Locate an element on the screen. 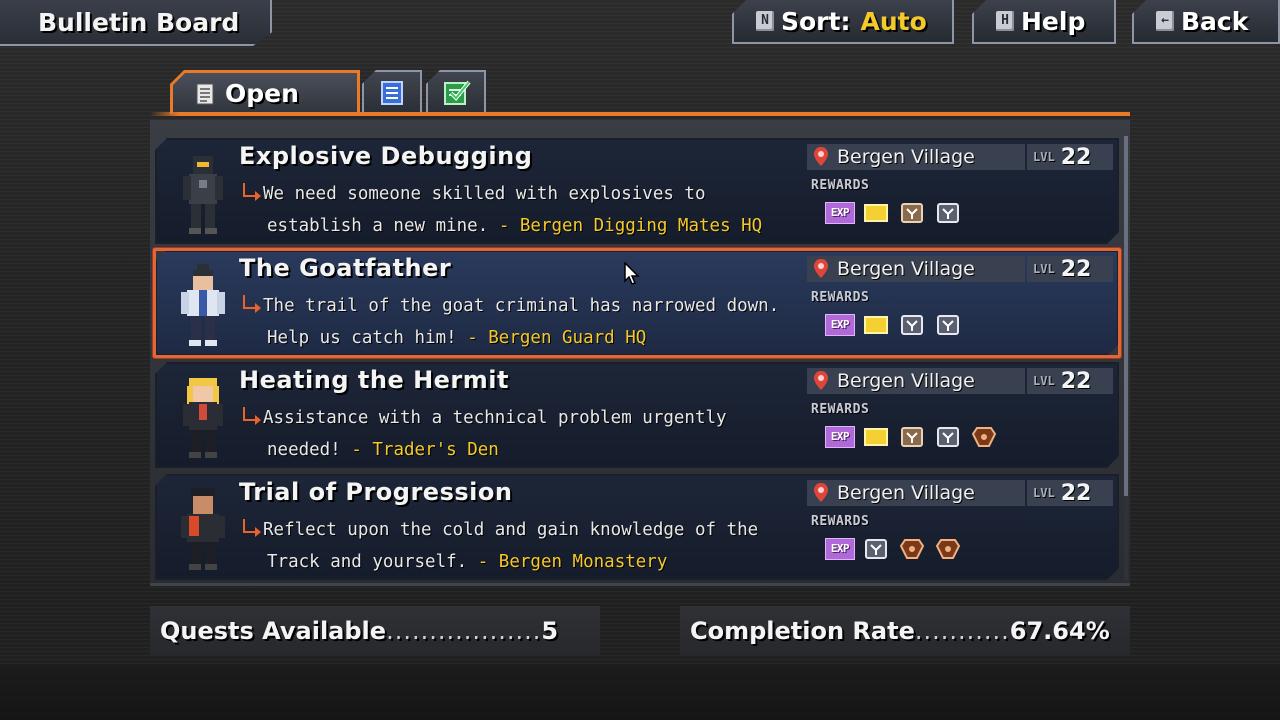 The height and width of the screenshot is (720, 1280). trader-portrait-icon is located at coordinates (203, 417).